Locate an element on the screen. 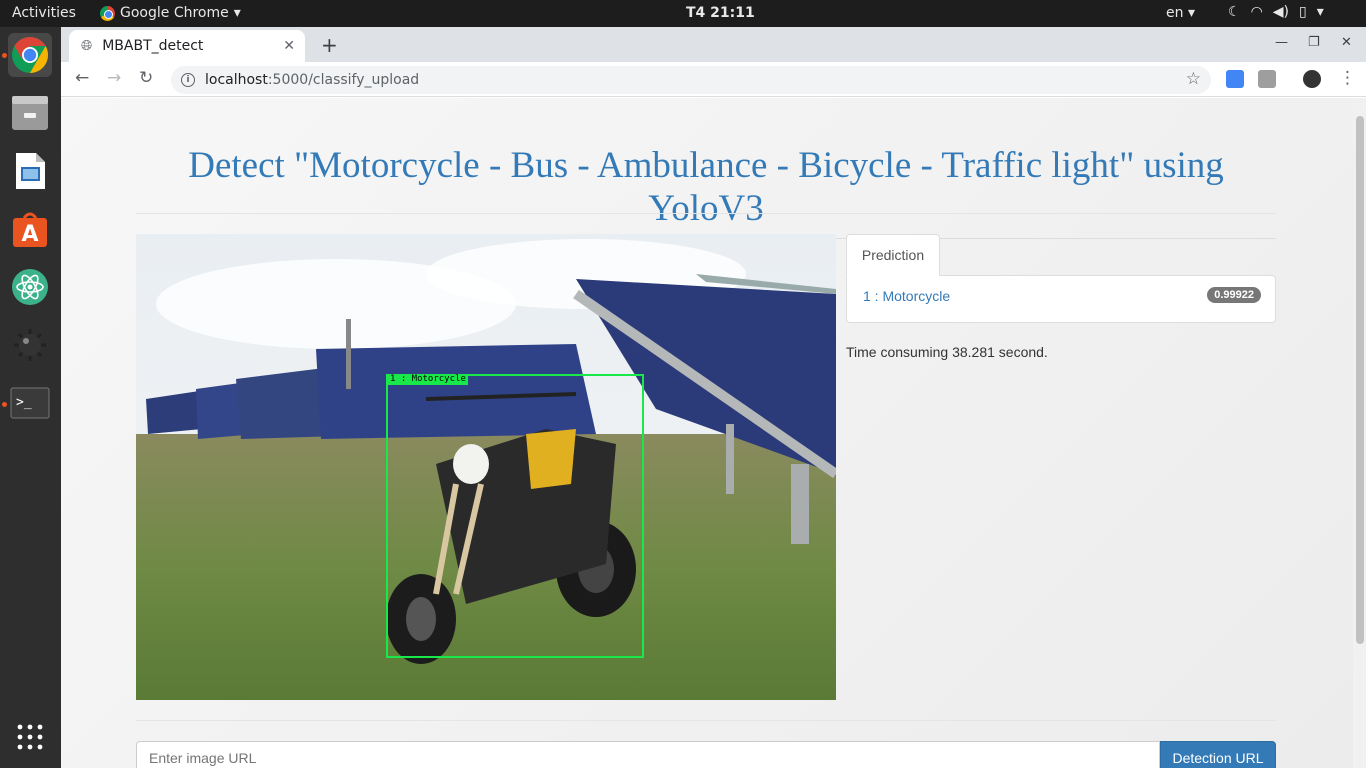 Image resolution: width=1366 pixels, height=768 pixels. dock-impress is located at coordinates (30, 171).